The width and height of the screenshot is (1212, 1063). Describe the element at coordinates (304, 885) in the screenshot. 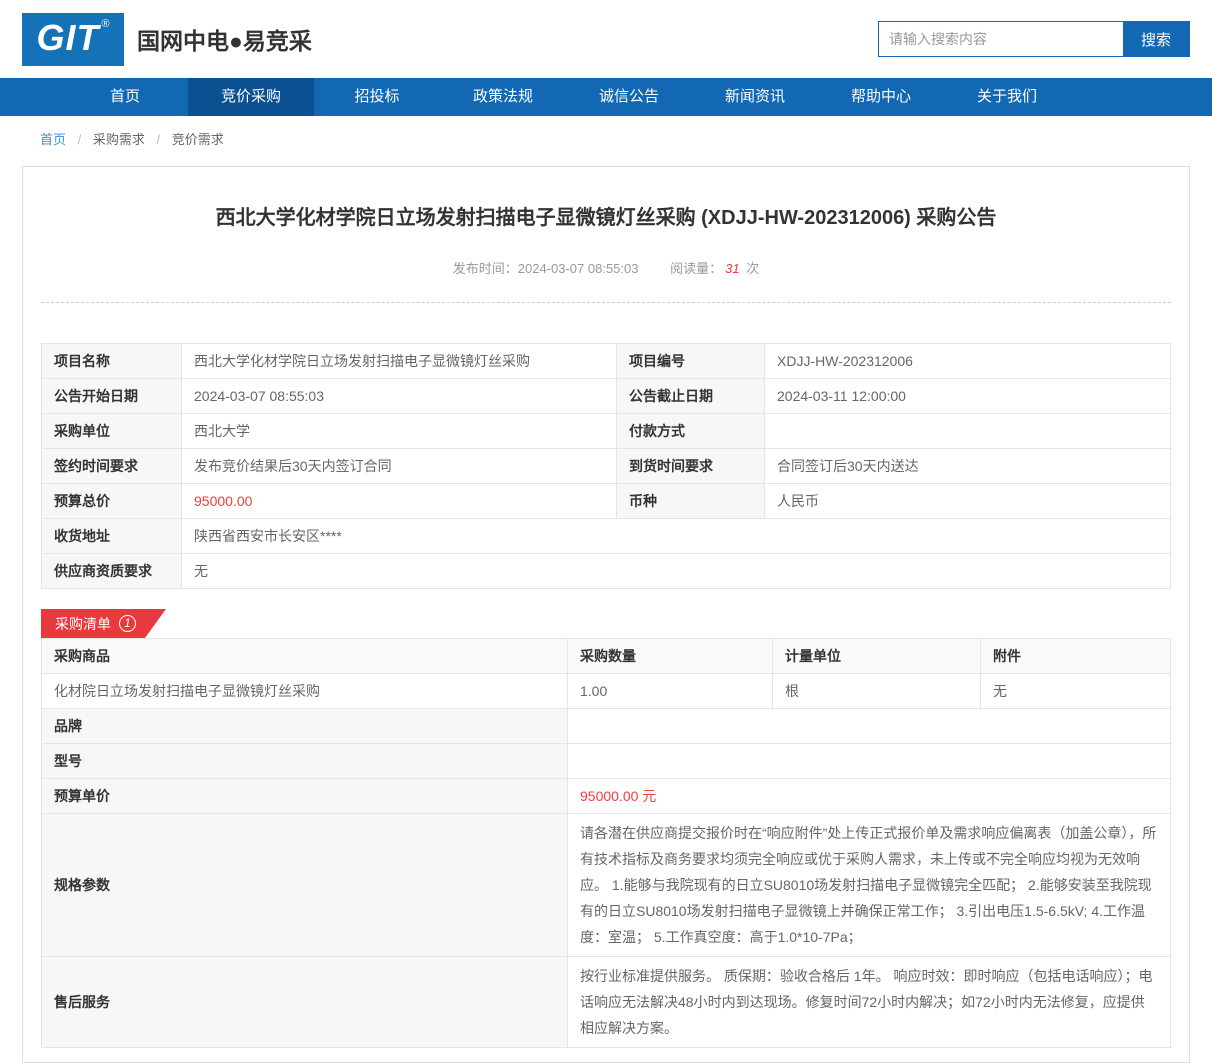

I see `field-label: 规格参数` at that location.